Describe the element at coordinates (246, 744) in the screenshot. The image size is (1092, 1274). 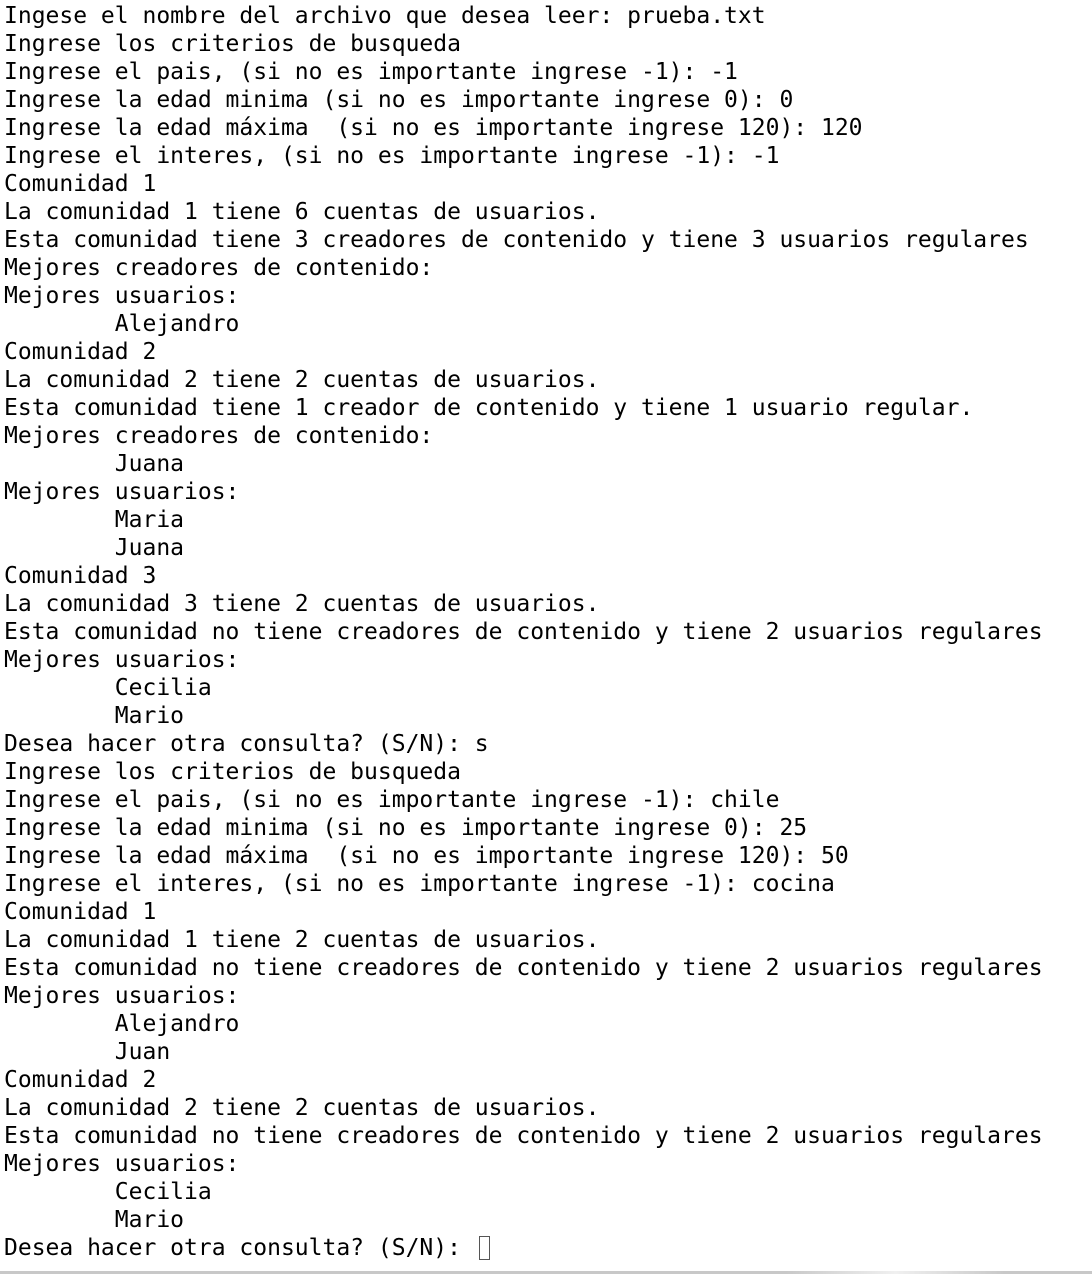
I see `output-line: Desea hacer otra consulta? (S/N): s` at that location.